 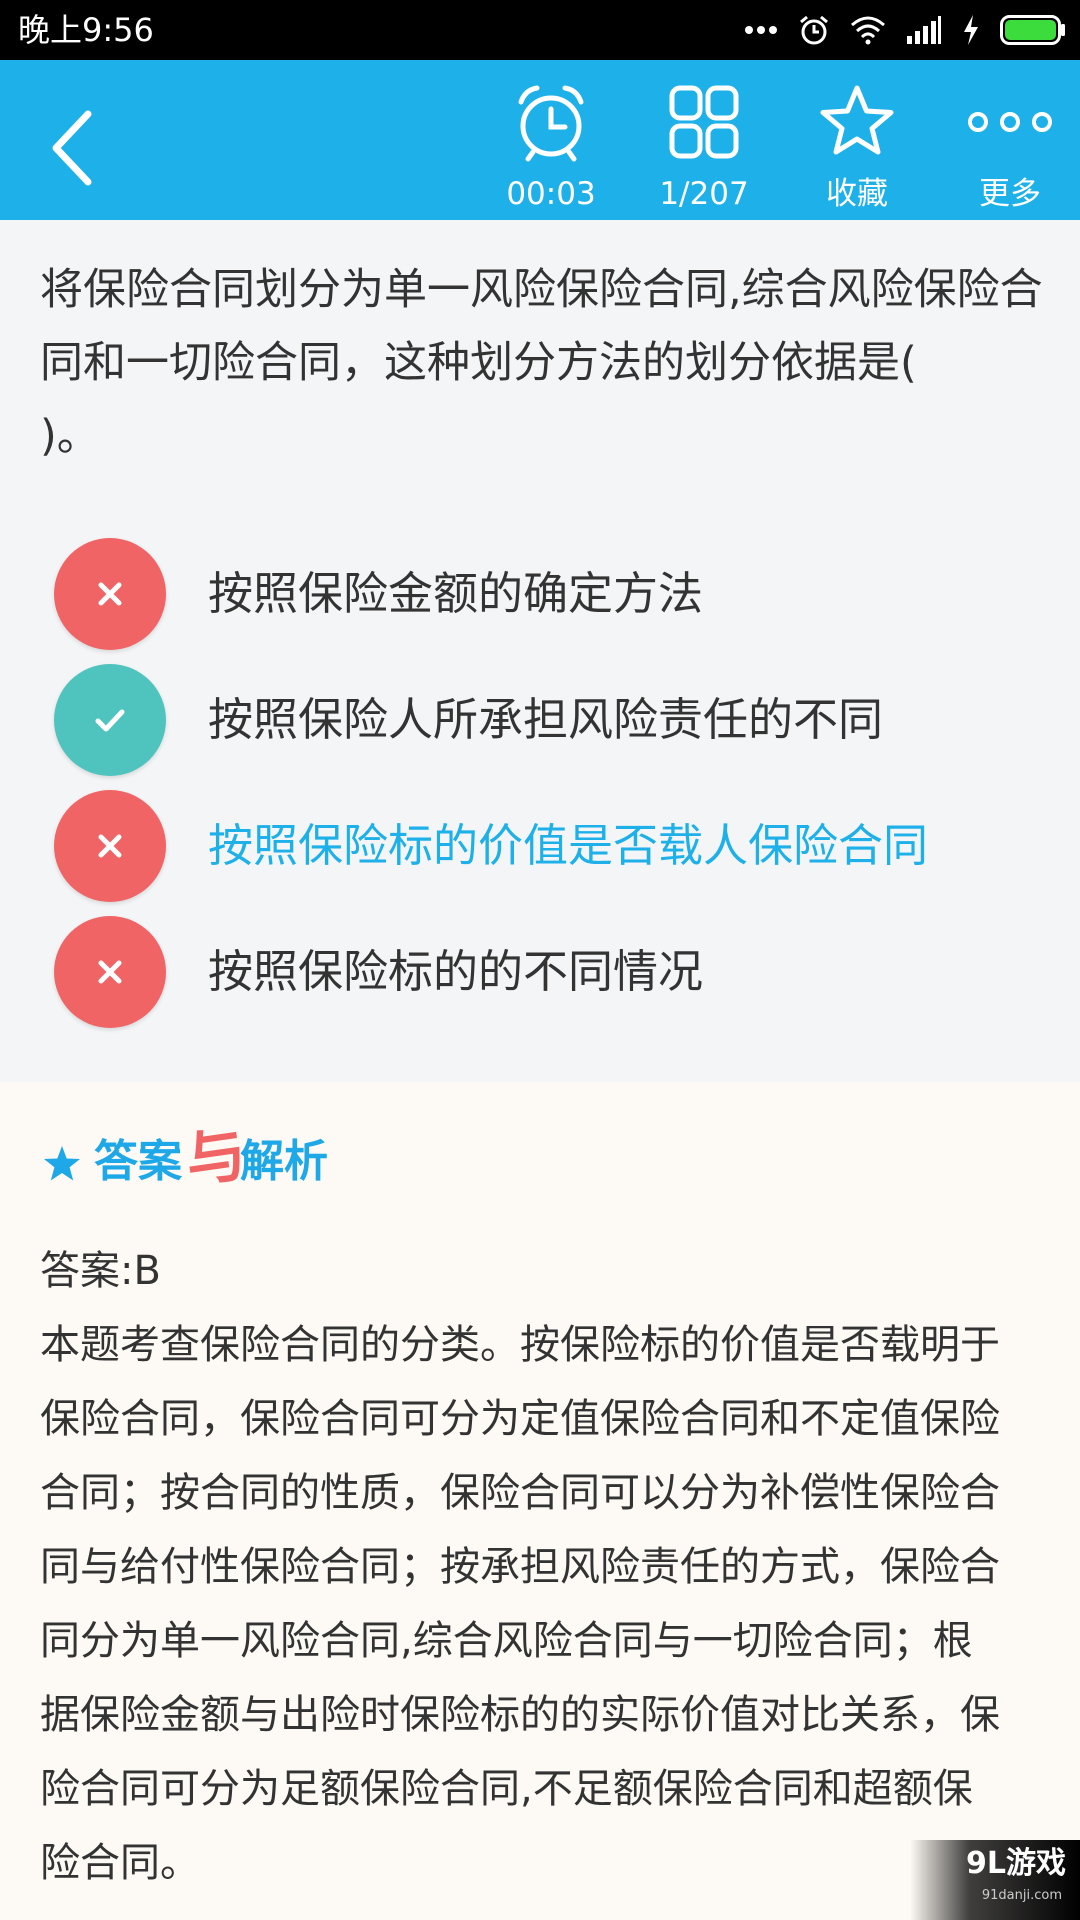 I want to click on question-count-label: 1/207, so click(x=704, y=194).